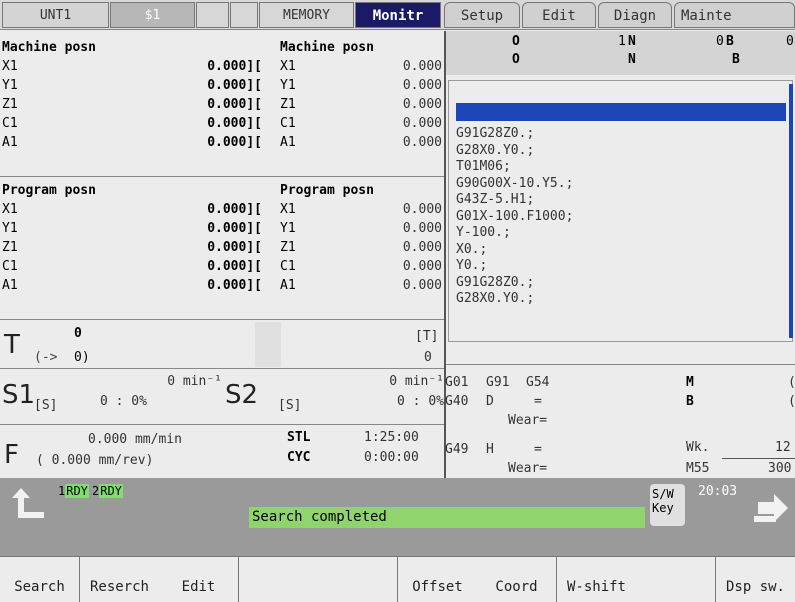 This screenshot has width=795, height=602. What do you see at coordinates (457, 382) in the screenshot?
I see `modal-g01: G01` at bounding box center [457, 382].